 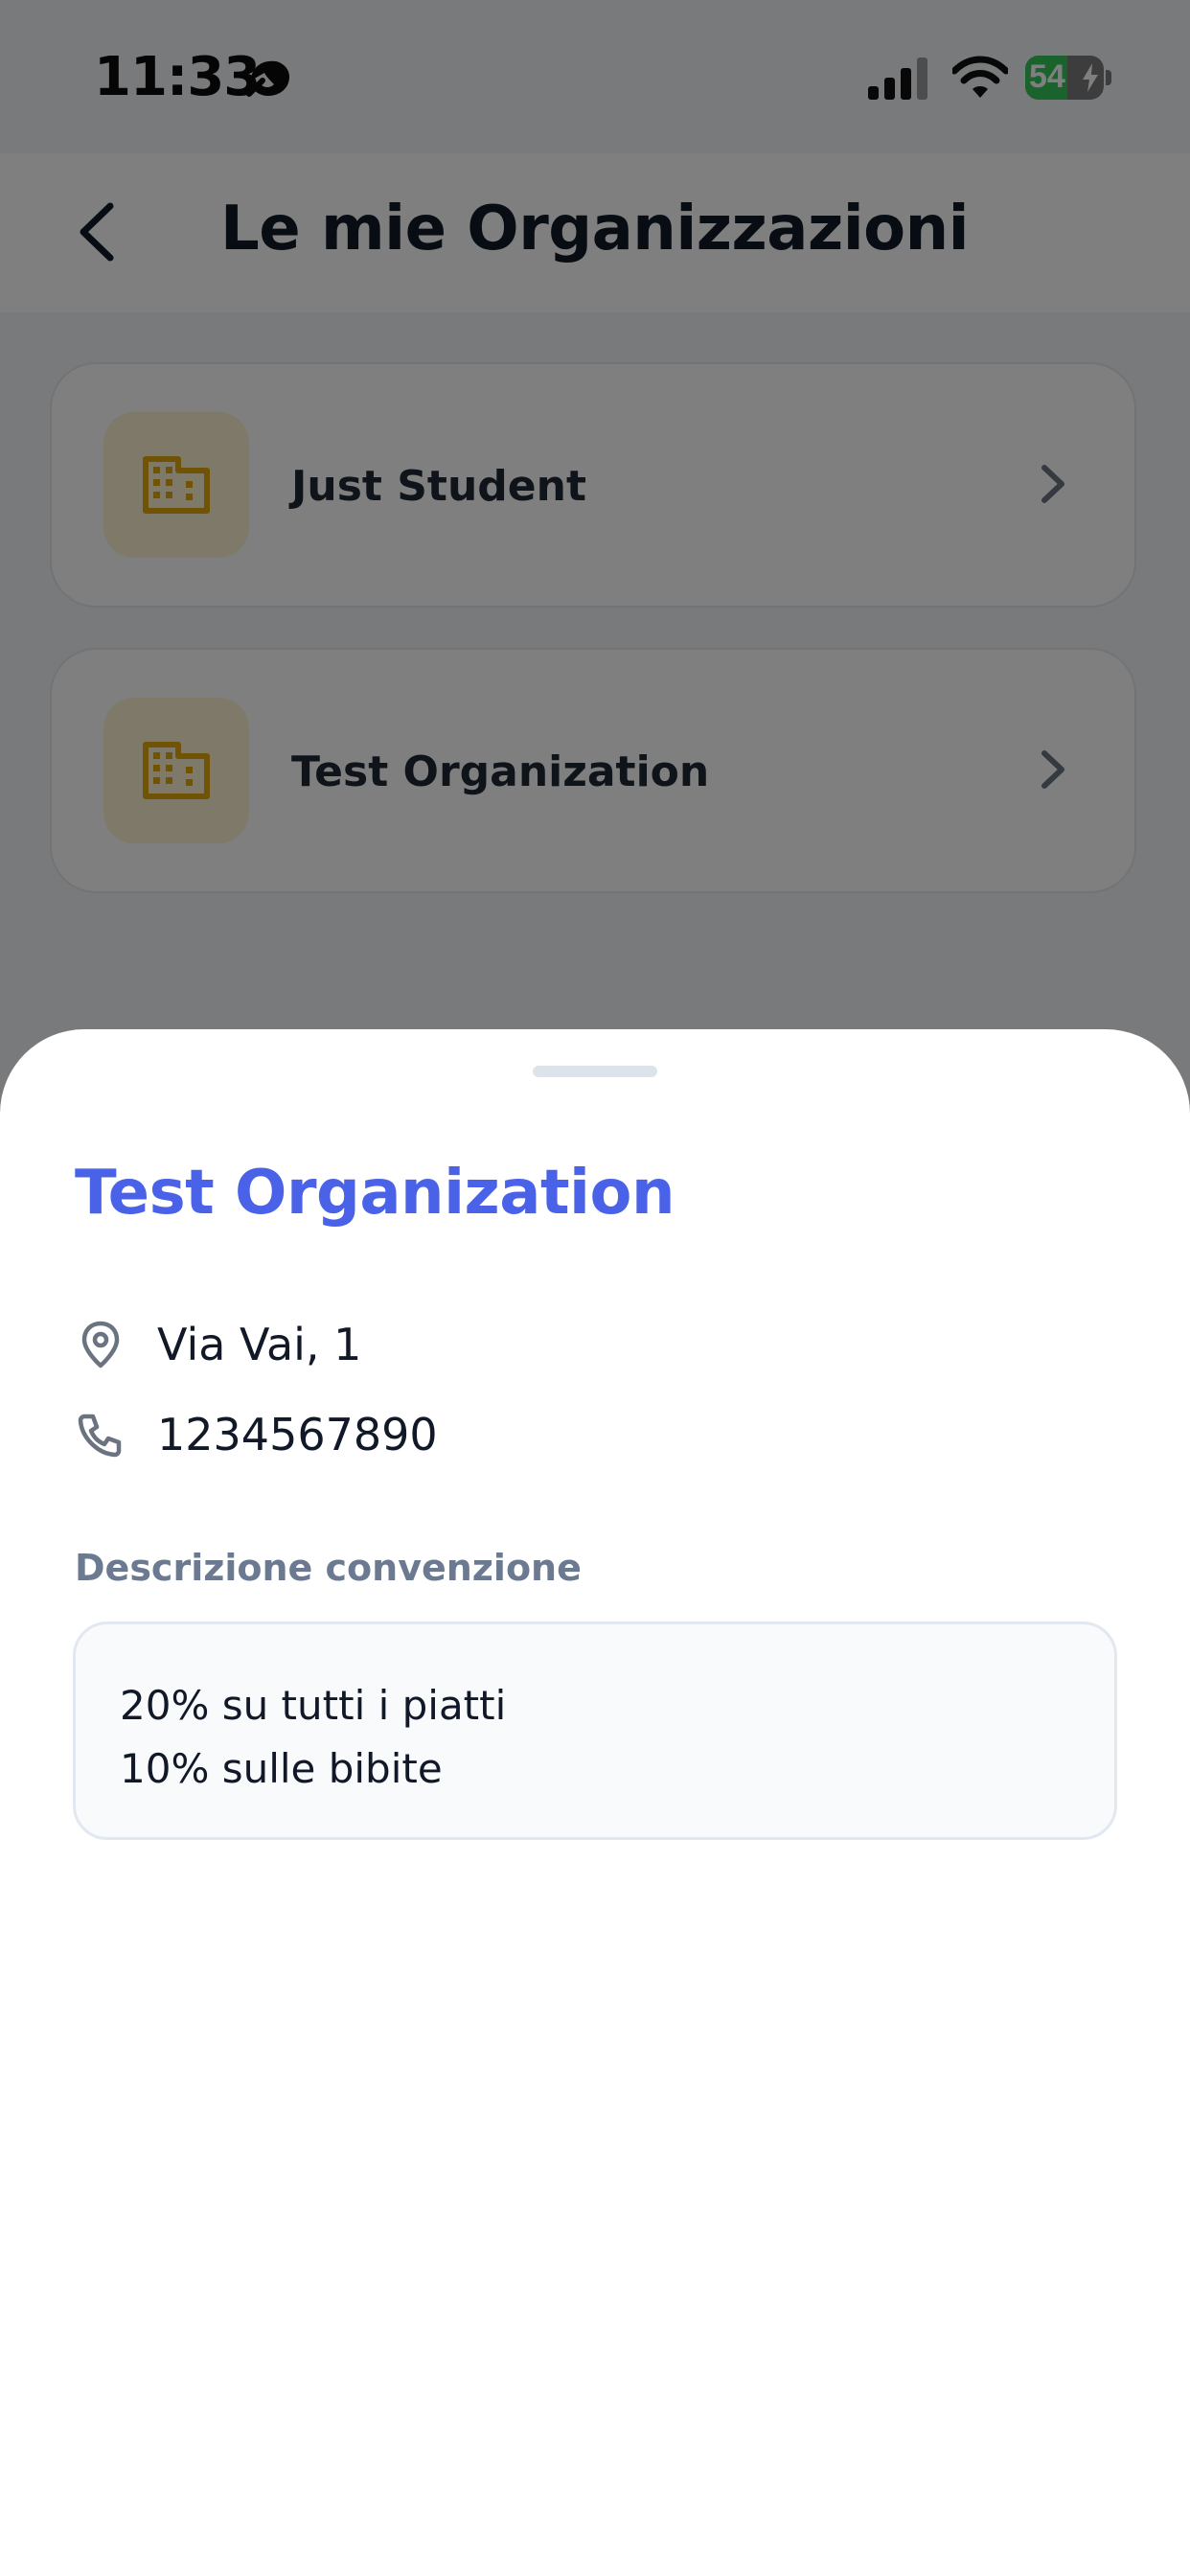 I want to click on description-label: Descrizione convenzione, so click(x=328, y=1568).